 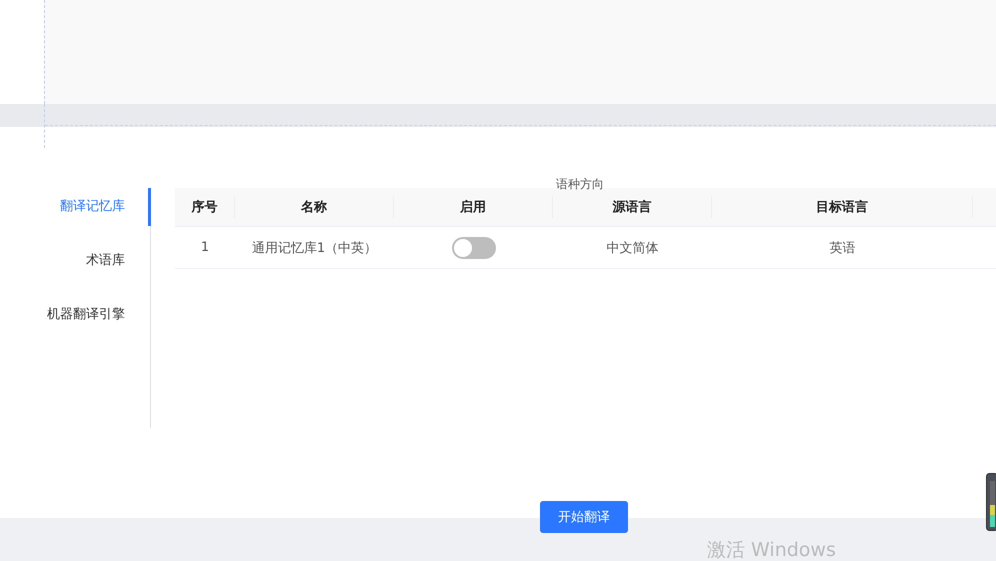 What do you see at coordinates (991, 502) in the screenshot?
I see `level-meter-icon` at bounding box center [991, 502].